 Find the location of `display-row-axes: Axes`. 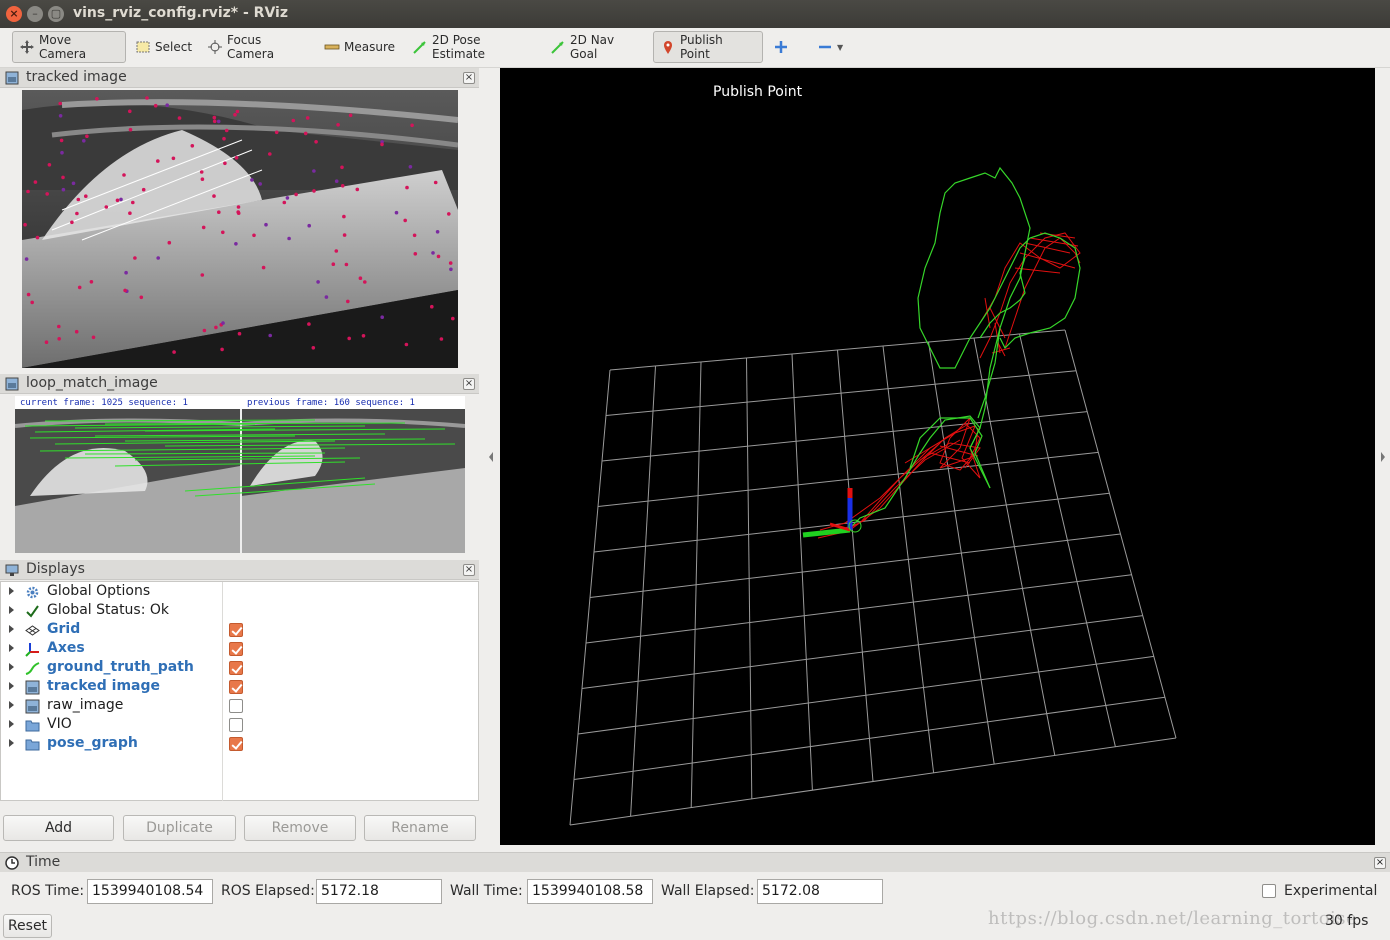

display-row-axes: Axes is located at coordinates (239, 649).